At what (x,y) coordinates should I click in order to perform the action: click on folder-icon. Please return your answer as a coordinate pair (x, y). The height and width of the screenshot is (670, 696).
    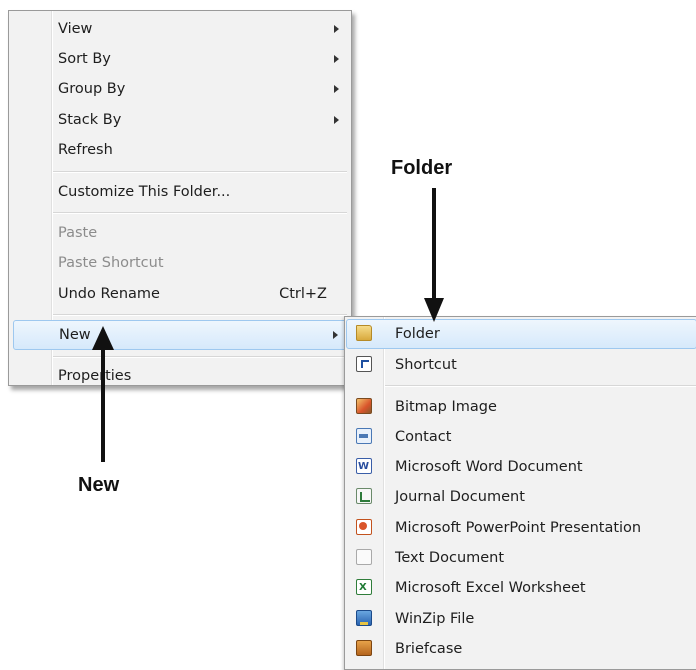
    Looking at the image, I should click on (364, 333).